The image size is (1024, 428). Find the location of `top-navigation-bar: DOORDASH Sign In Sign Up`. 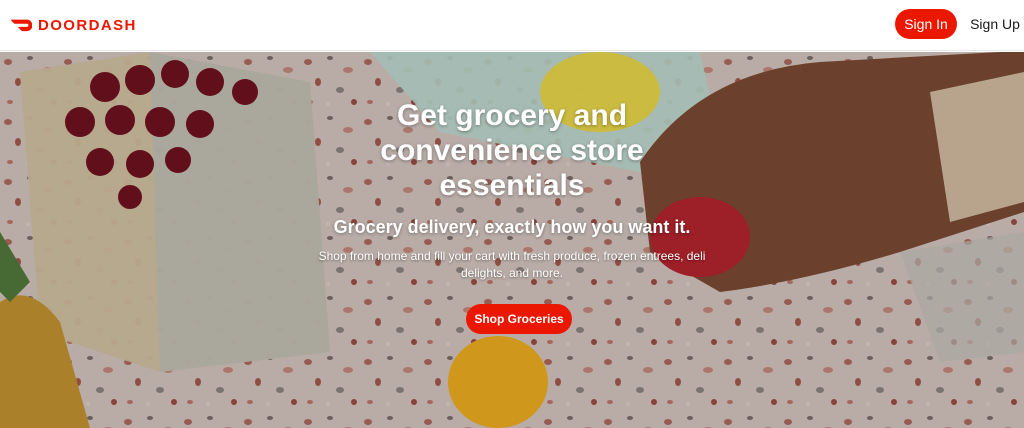

top-navigation-bar: DOORDASH Sign In Sign Up is located at coordinates (512, 25).